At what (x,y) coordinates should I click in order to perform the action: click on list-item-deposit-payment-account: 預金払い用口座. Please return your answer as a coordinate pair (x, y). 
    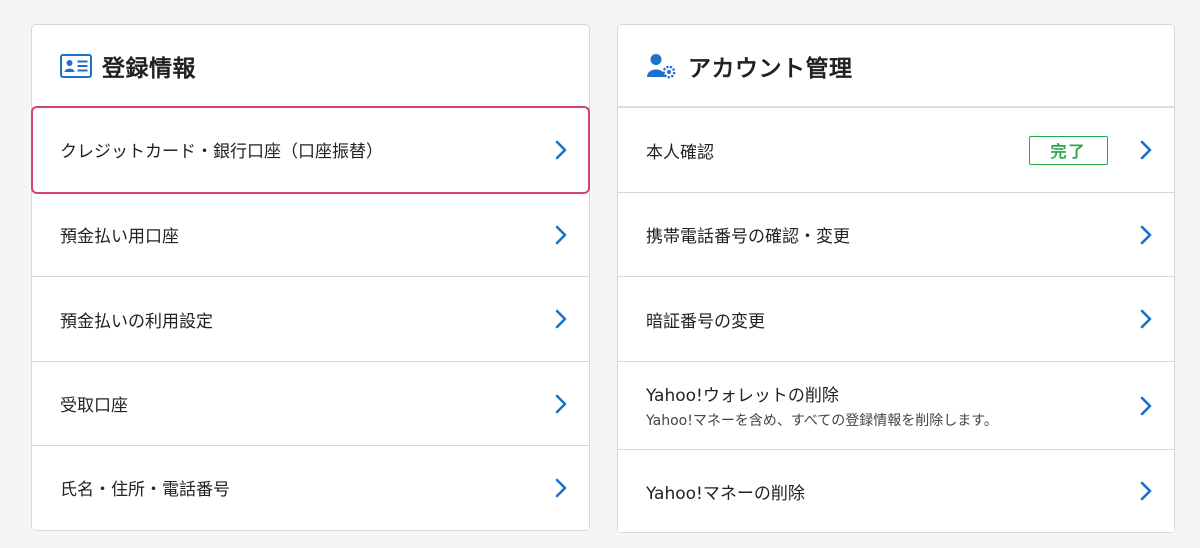
    Looking at the image, I should click on (310, 235).